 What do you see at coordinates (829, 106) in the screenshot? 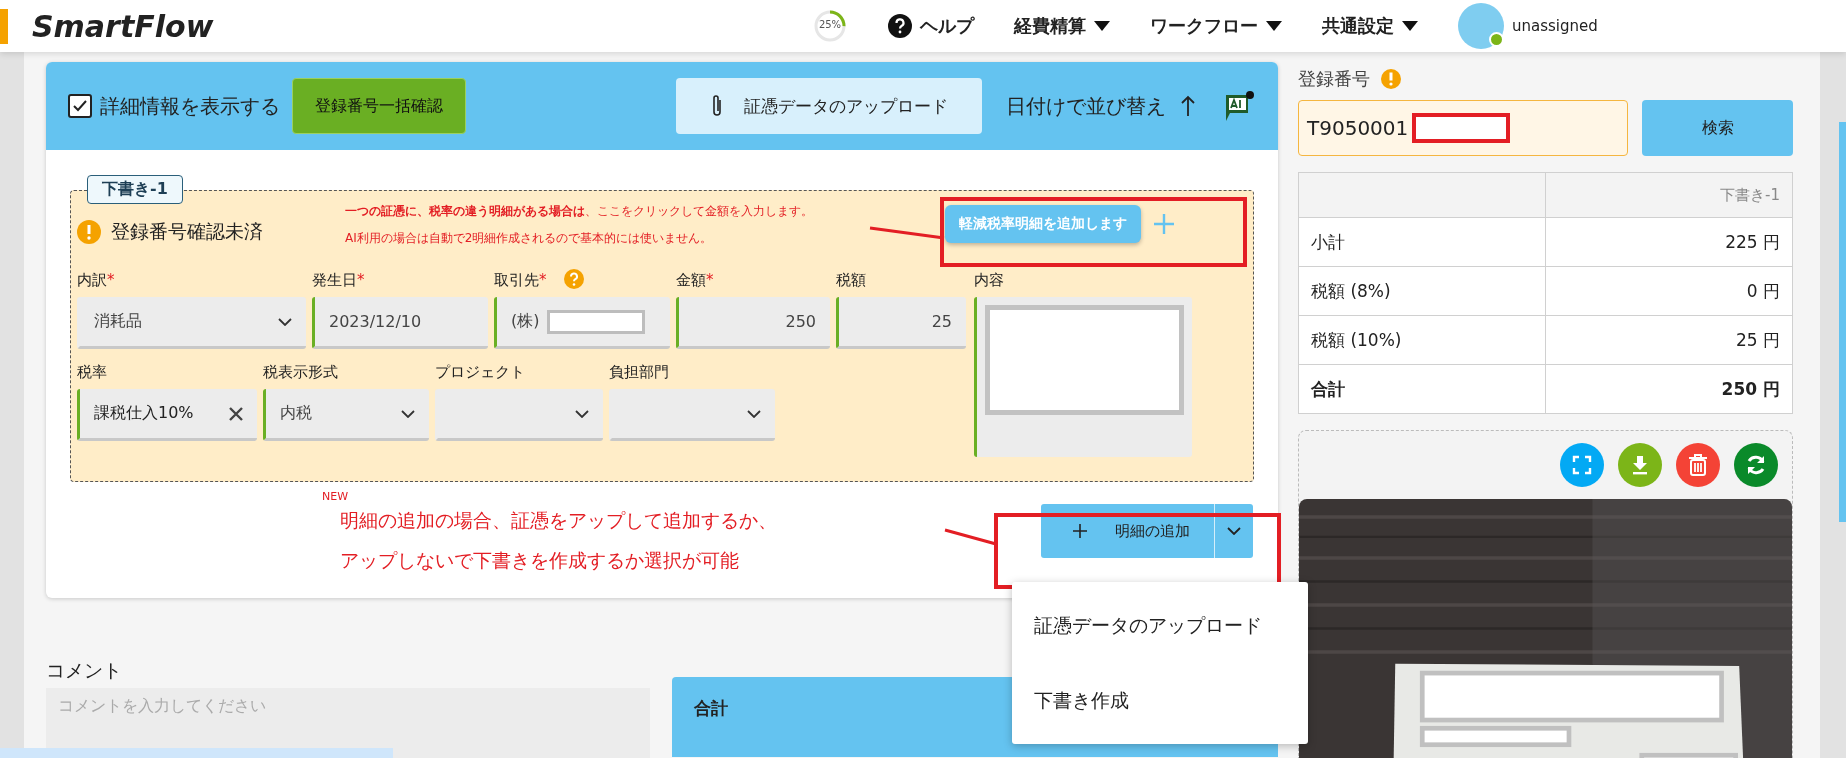
I see `upload-button: 証憑データのアップロード` at bounding box center [829, 106].